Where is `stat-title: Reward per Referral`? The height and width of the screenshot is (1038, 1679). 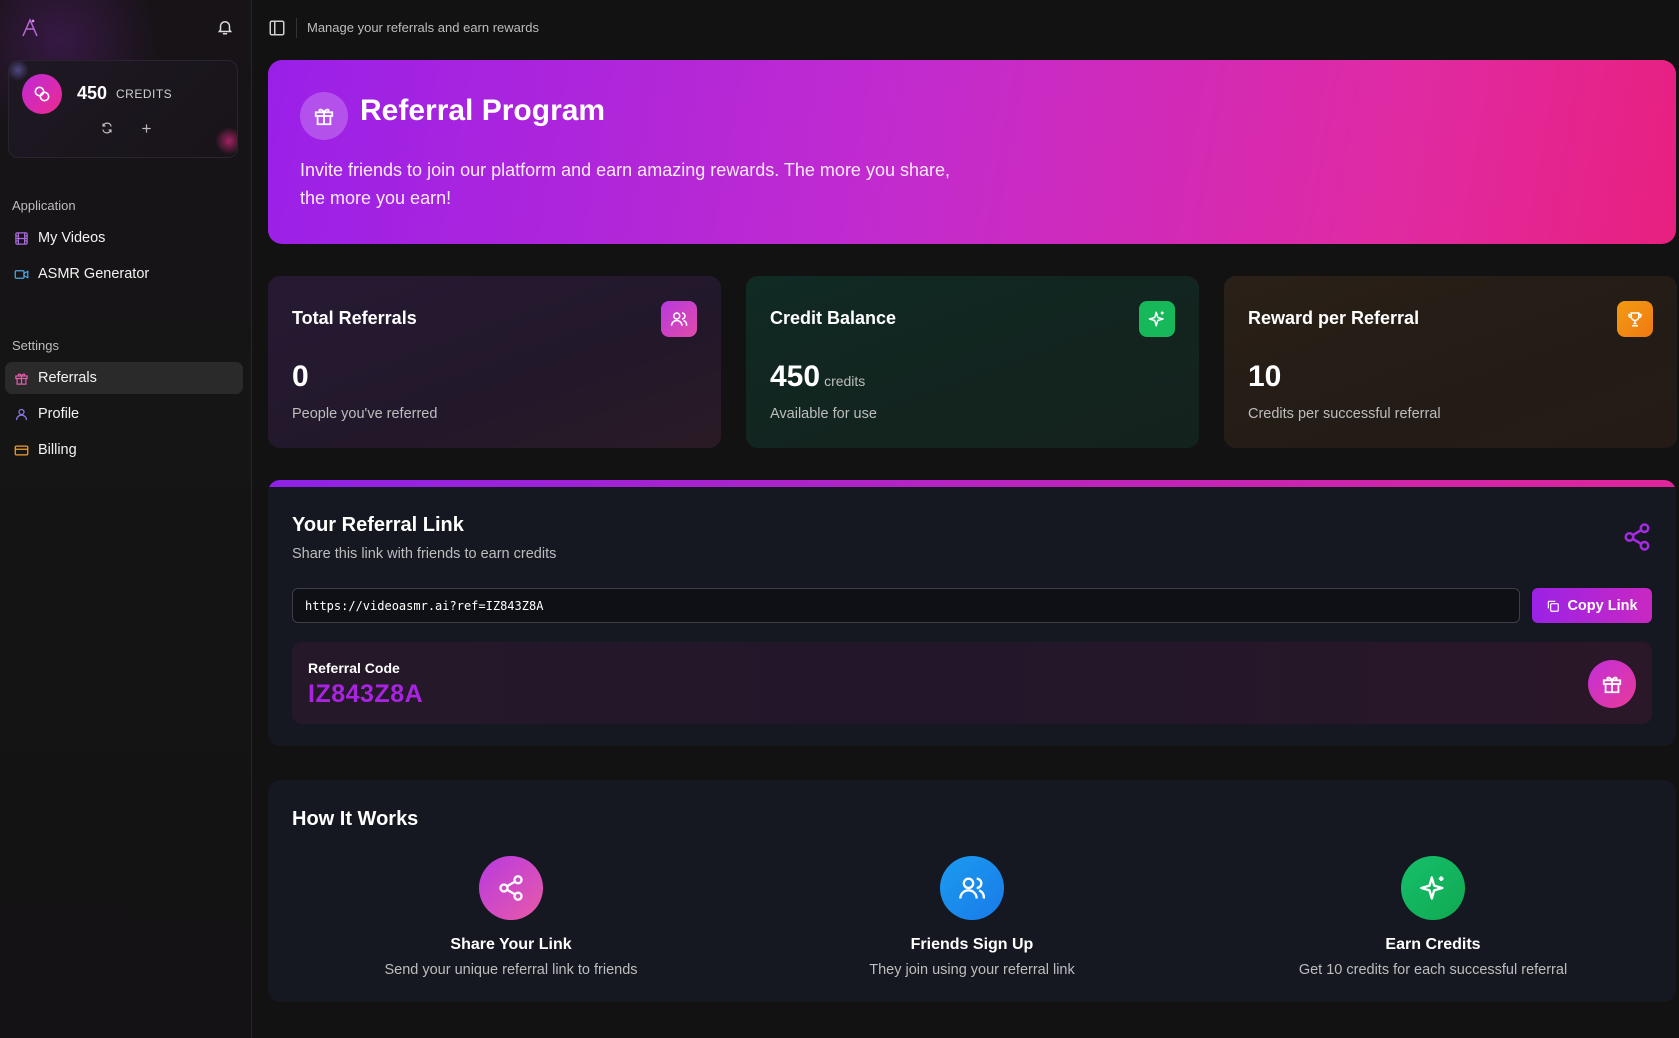 stat-title: Reward per Referral is located at coordinates (1334, 318).